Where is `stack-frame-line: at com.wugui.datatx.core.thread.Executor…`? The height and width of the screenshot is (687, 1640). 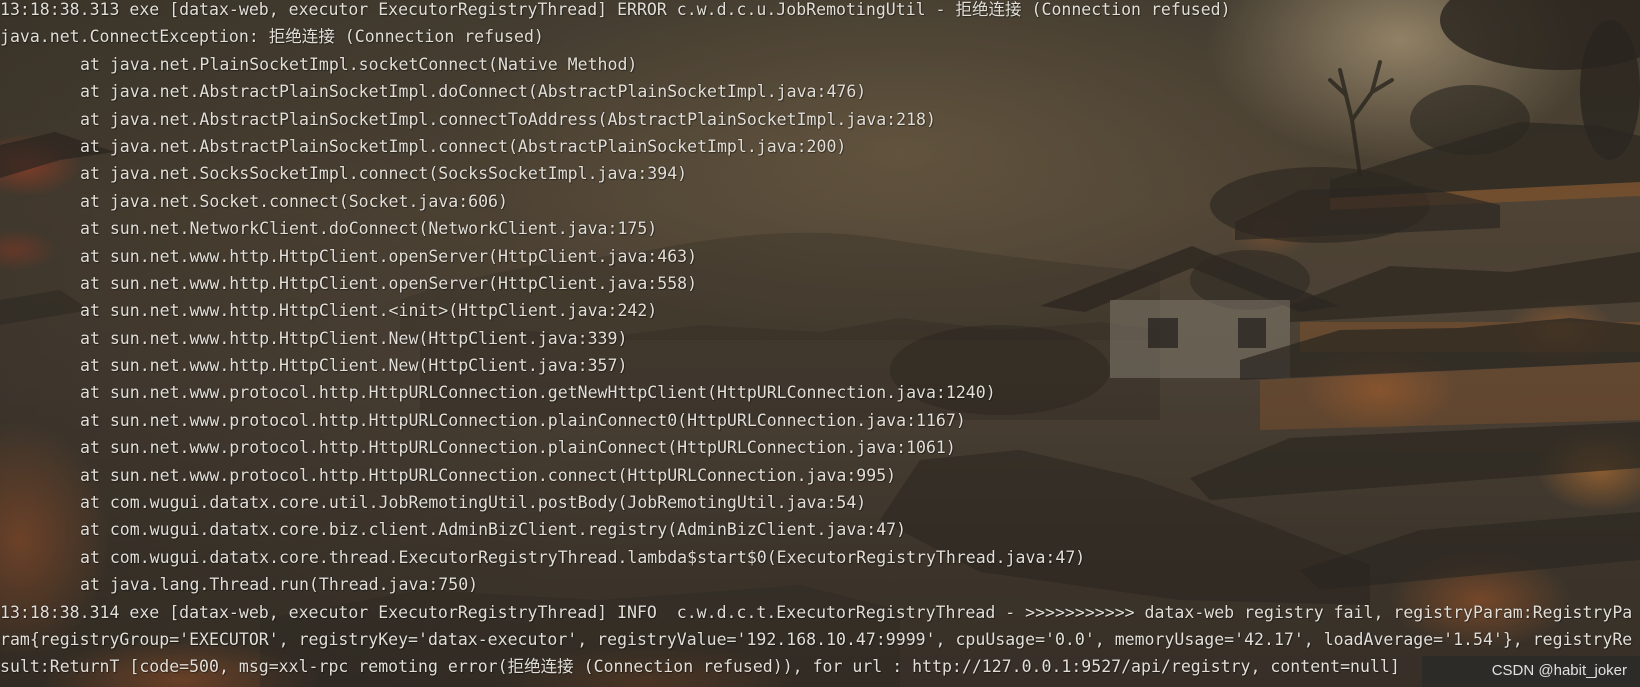 stack-frame-line: at com.wugui.datatx.core.thread.Executor… is located at coordinates (583, 557).